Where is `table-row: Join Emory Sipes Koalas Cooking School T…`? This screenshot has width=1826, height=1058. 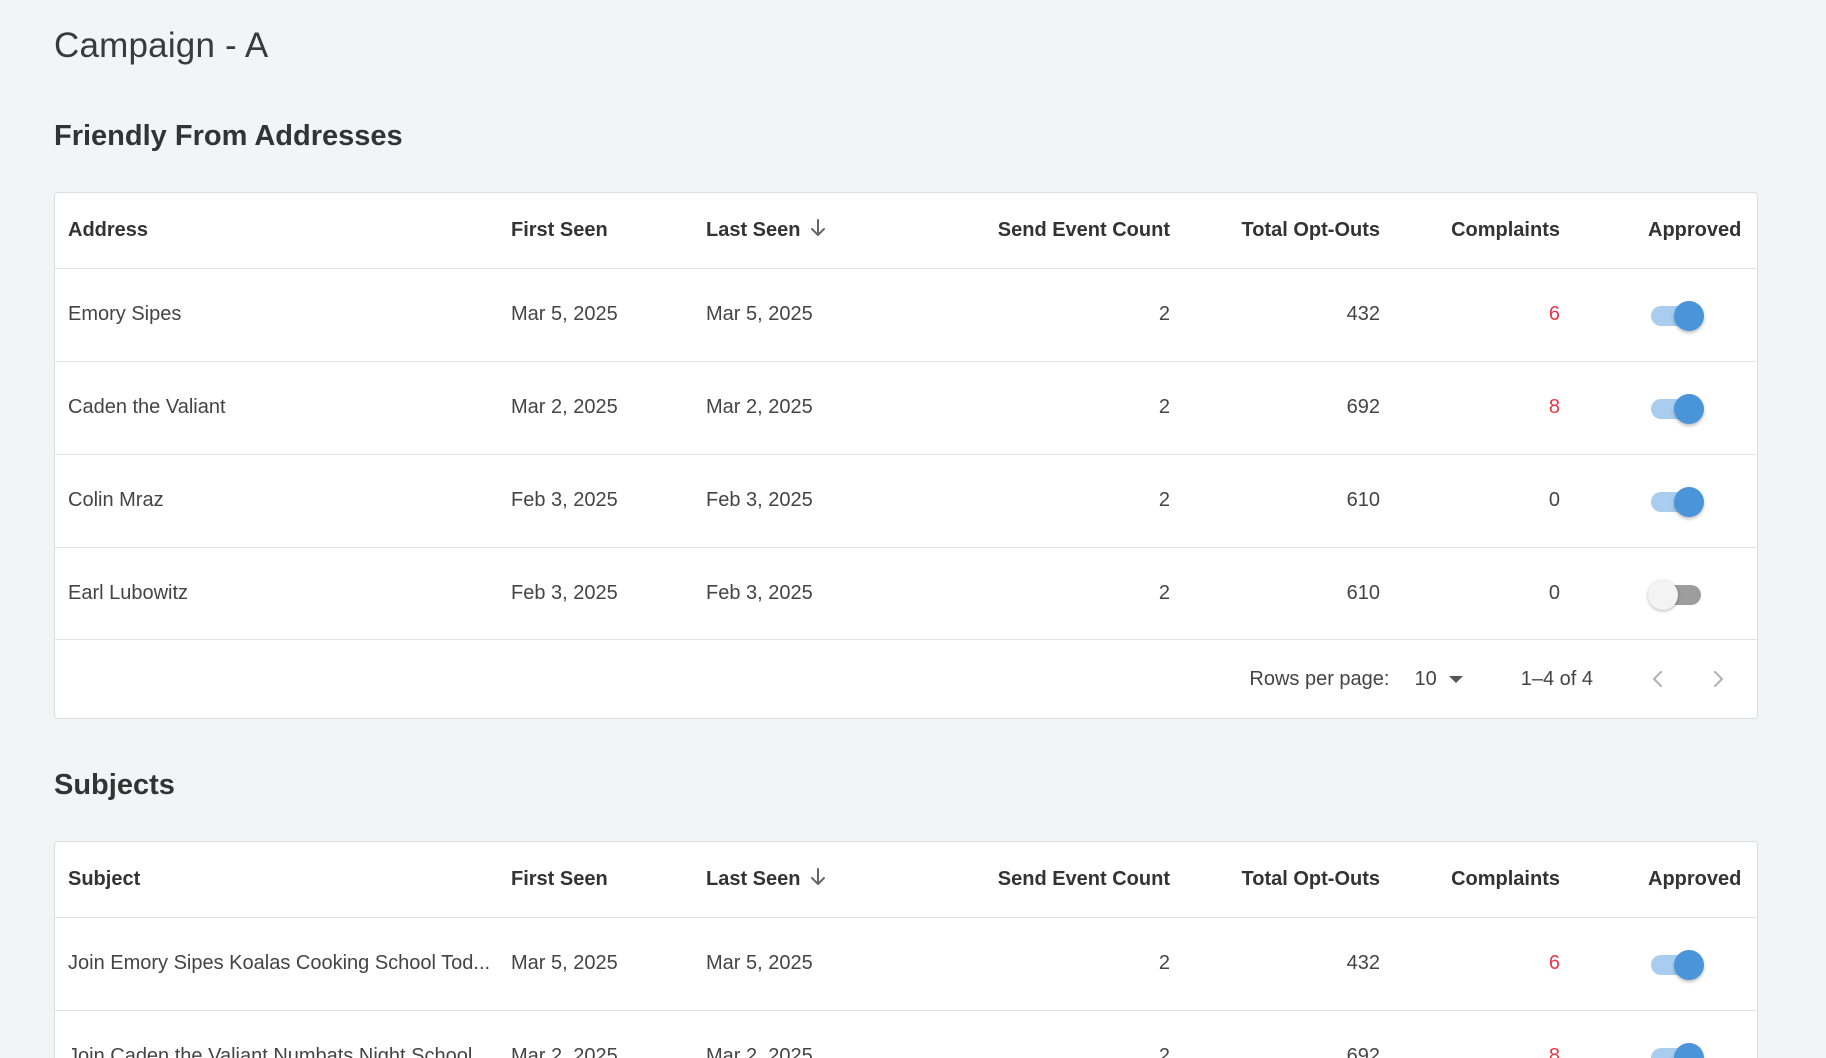 table-row: Join Emory Sipes Koalas Cooking School T… is located at coordinates (906, 963).